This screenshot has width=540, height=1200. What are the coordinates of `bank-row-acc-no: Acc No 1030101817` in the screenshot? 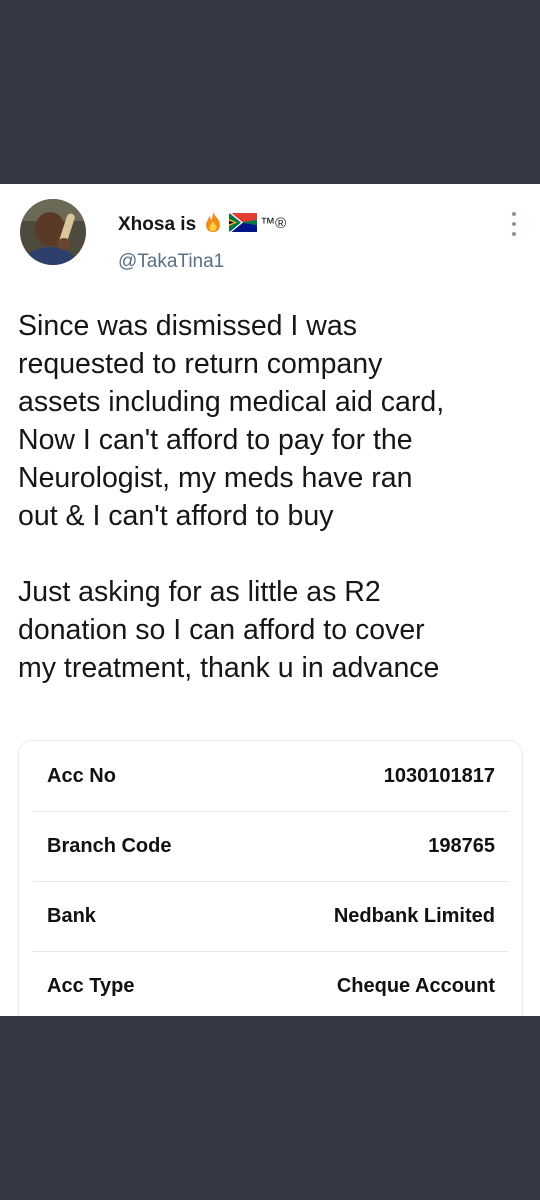 It's located at (270, 776).